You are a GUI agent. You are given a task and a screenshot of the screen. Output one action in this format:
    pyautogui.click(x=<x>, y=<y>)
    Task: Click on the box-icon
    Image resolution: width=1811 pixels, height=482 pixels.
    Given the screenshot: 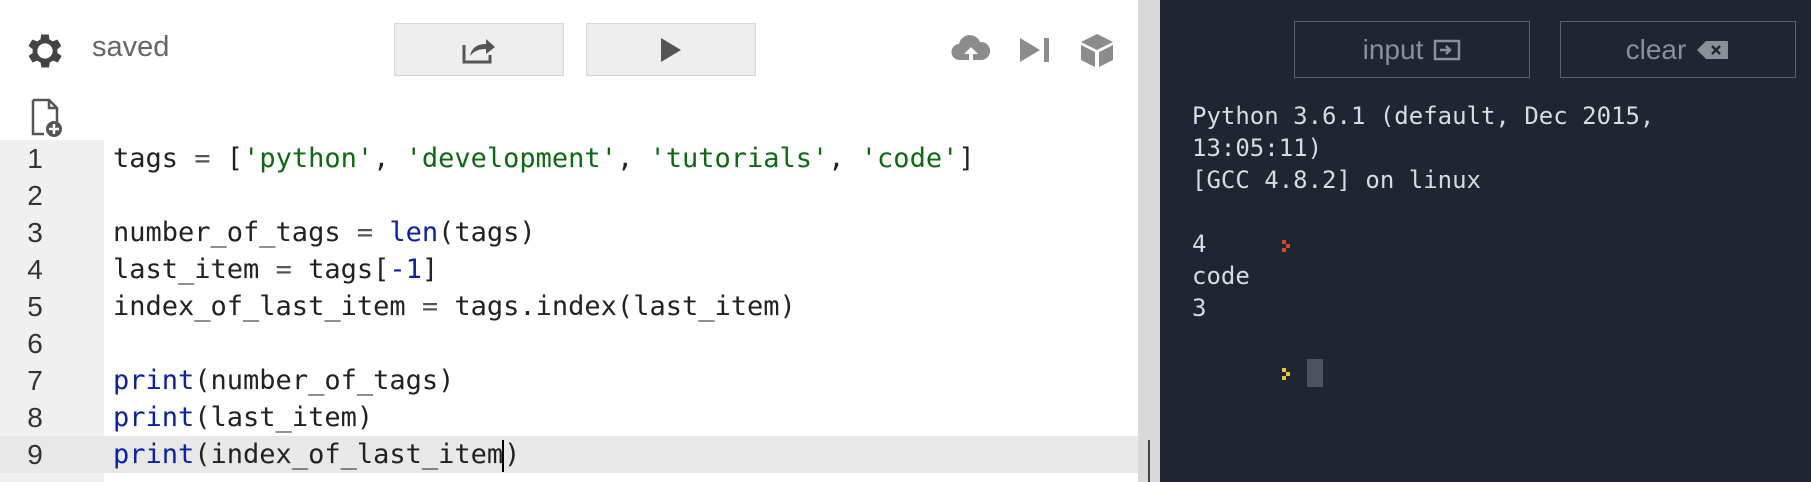 What is the action you would take?
    pyautogui.click(x=1097, y=50)
    